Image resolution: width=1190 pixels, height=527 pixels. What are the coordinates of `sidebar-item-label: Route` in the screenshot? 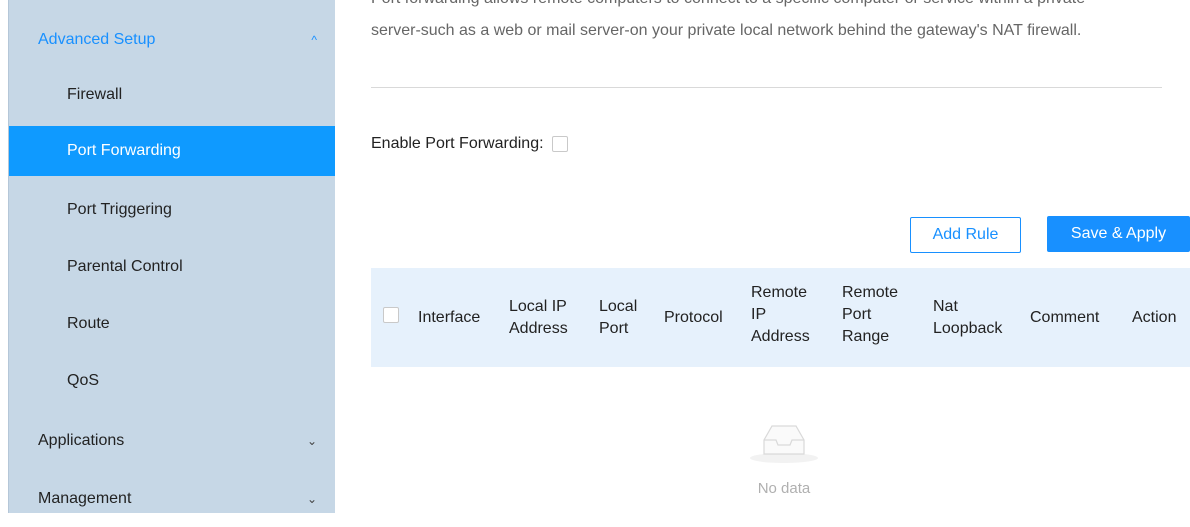 It's located at (88, 323).